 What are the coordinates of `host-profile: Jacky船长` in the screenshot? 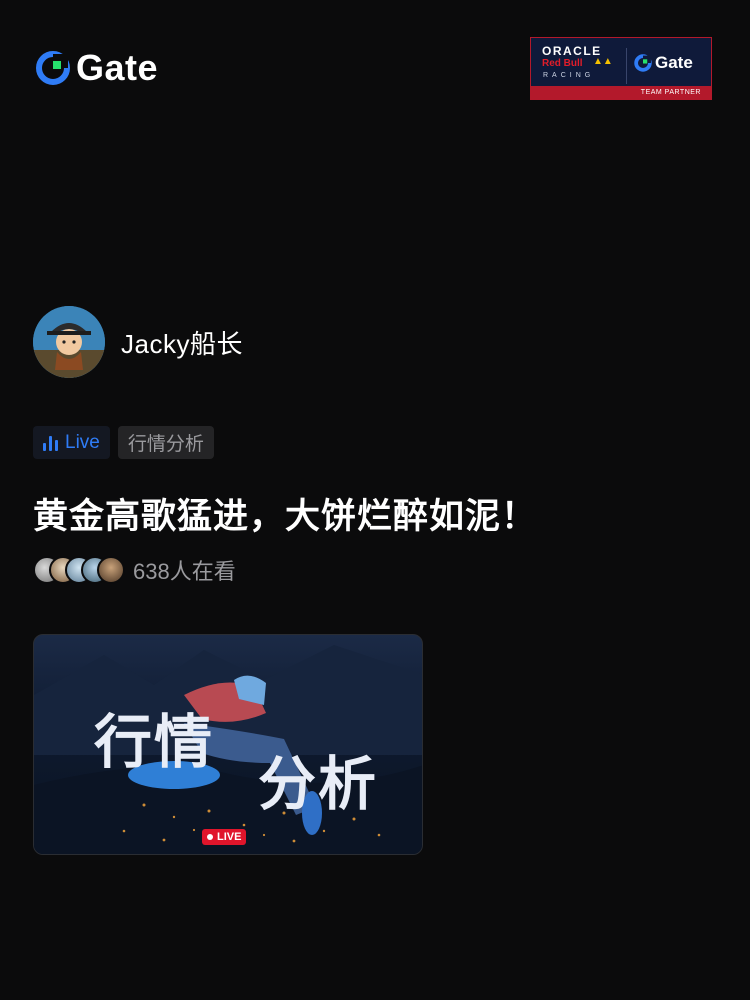 It's located at (138, 342).